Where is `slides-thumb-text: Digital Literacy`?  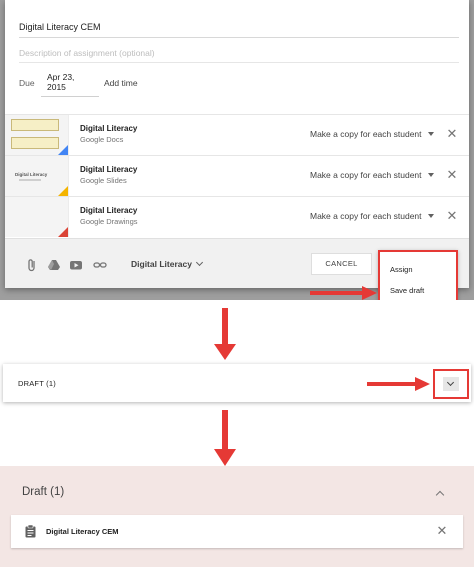
slides-thumb-text: Digital Literacy is located at coordinates (31, 174).